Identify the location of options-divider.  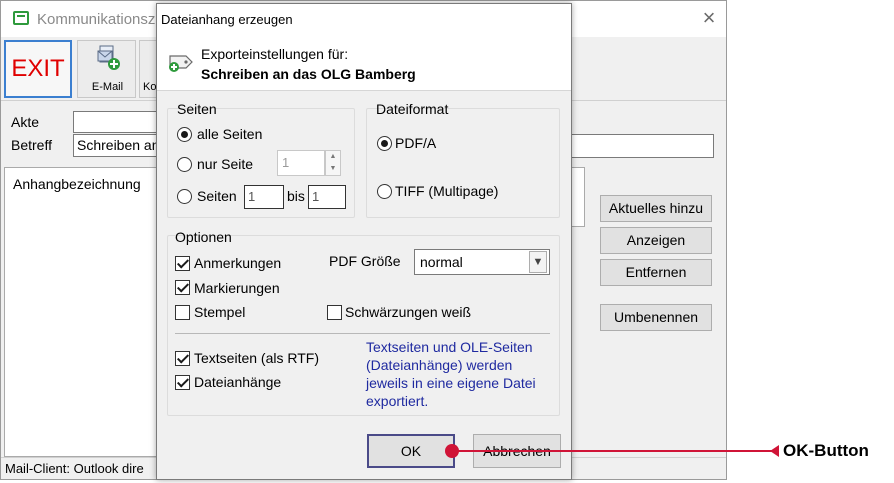
(362, 333).